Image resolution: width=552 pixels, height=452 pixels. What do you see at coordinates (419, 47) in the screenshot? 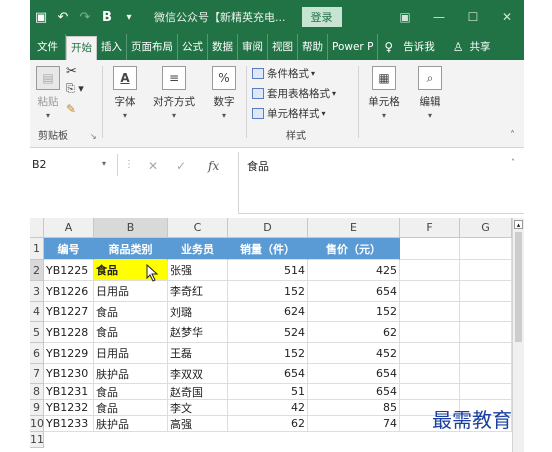
I see `tell-me-search: 告诉我` at bounding box center [419, 47].